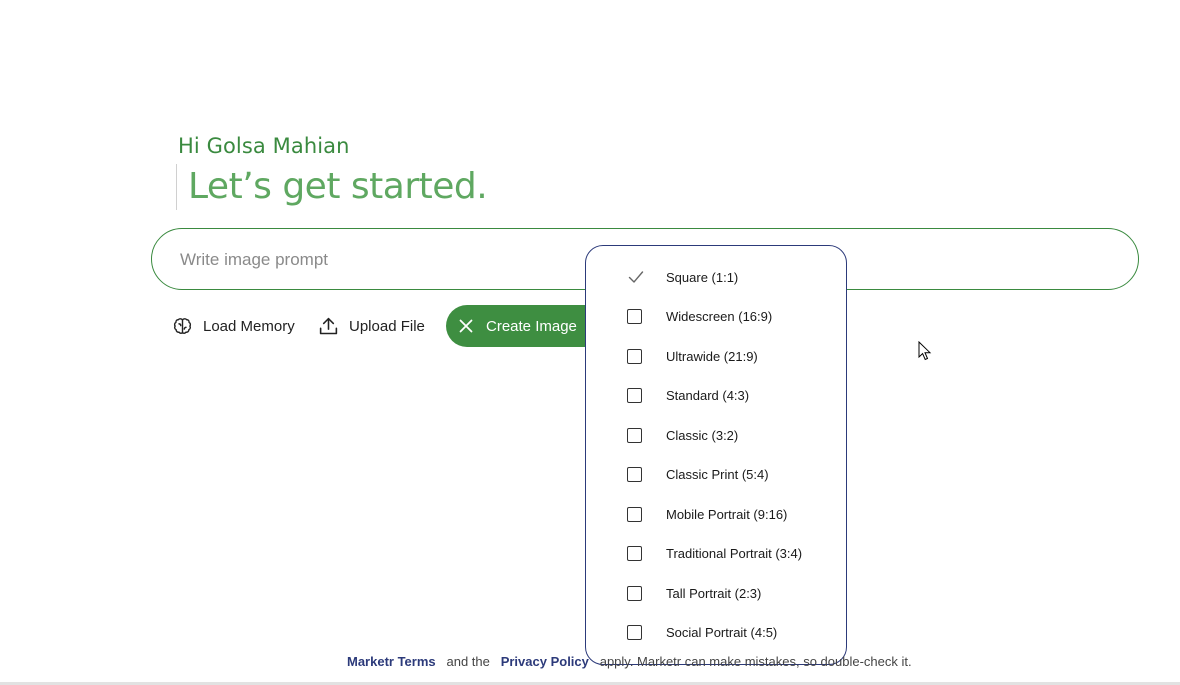 The height and width of the screenshot is (685, 1180). Describe the element at coordinates (466, 326) in the screenshot. I see `close-icon` at that location.